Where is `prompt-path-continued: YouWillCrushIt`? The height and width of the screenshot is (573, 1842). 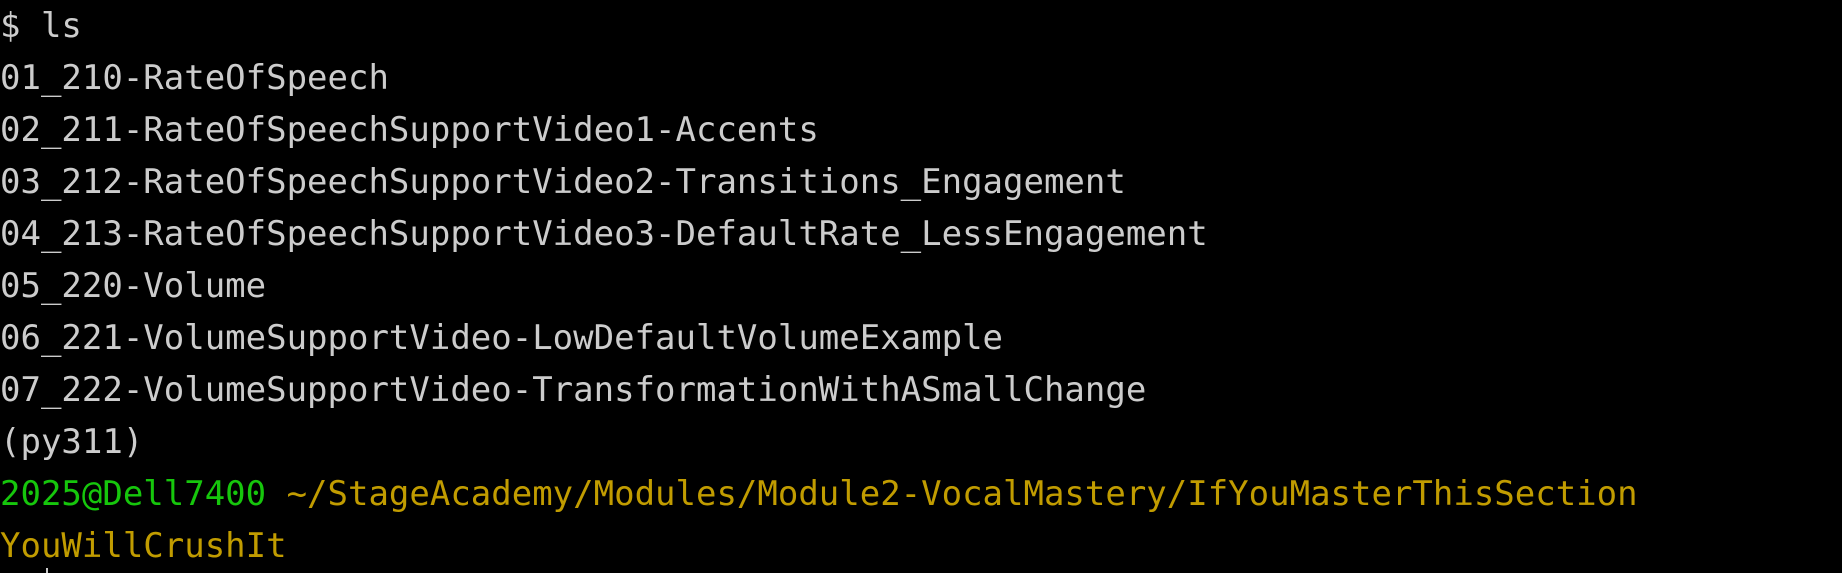
prompt-path-continued: YouWillCrushIt is located at coordinates (143, 546).